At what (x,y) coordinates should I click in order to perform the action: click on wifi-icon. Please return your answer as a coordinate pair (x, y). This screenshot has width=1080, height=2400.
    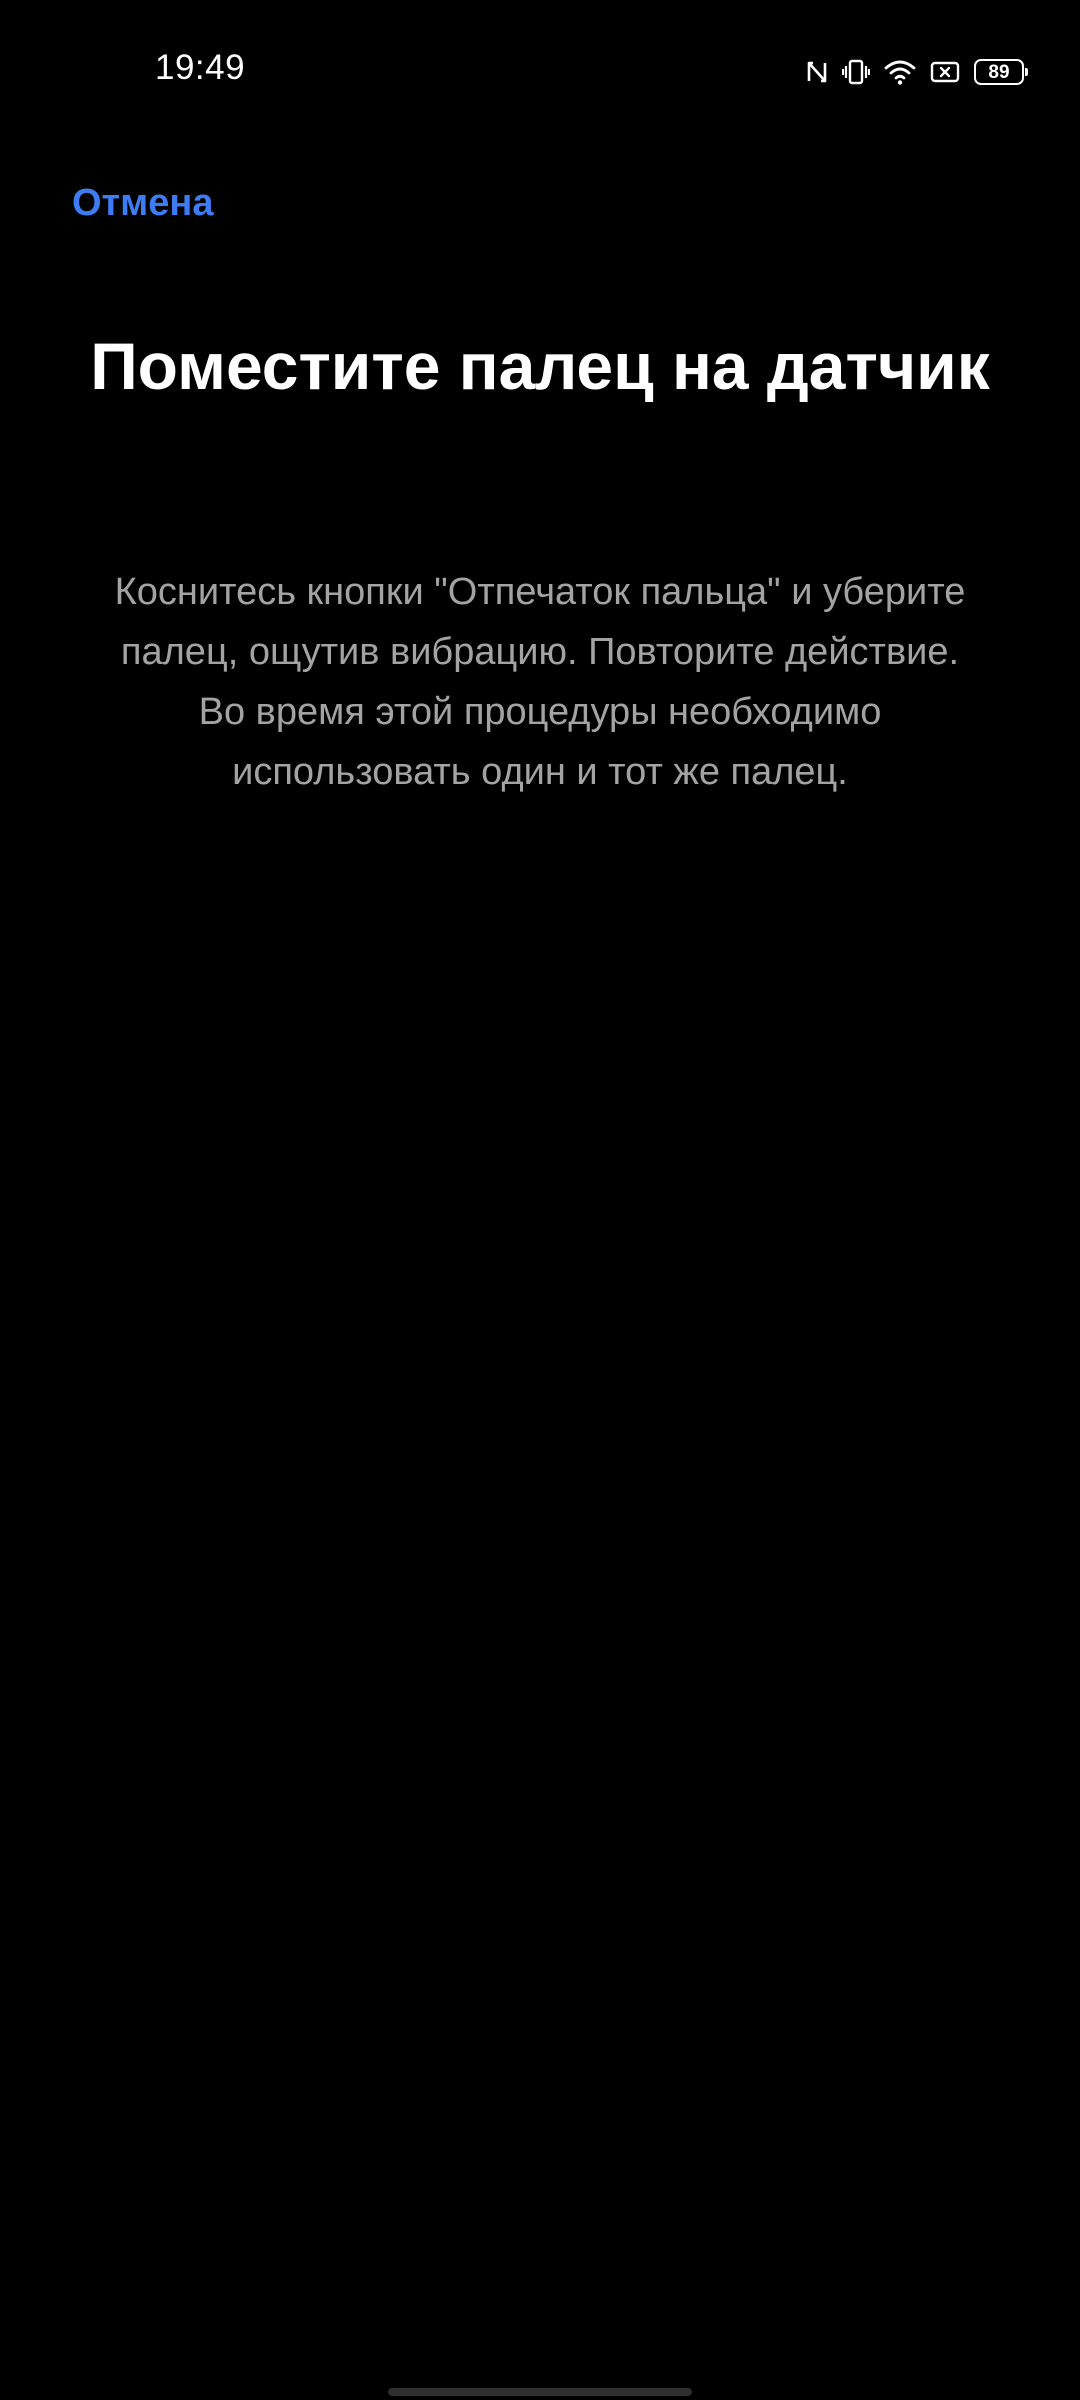
    Looking at the image, I should click on (900, 72).